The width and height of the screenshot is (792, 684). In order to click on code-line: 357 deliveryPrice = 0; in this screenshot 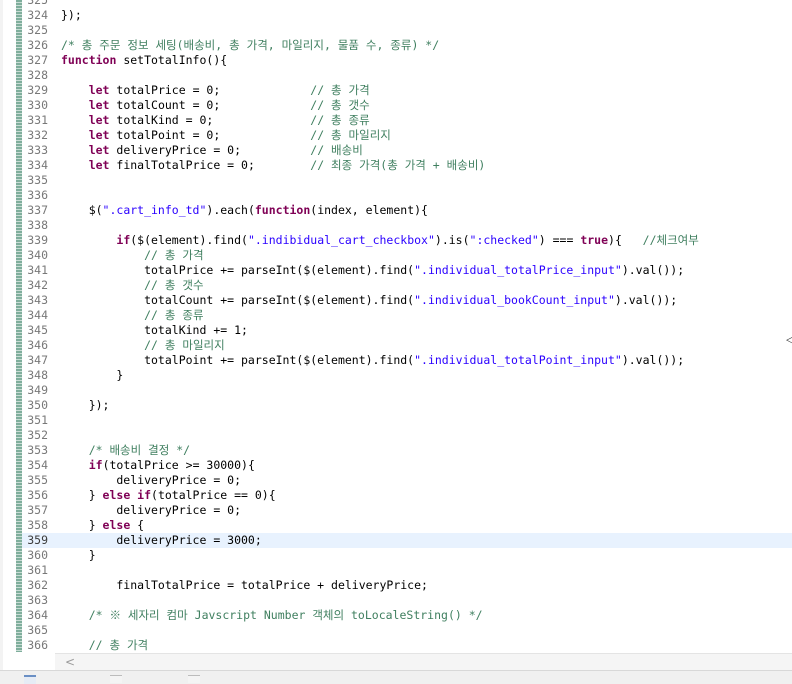, I will do `click(407, 510)`.